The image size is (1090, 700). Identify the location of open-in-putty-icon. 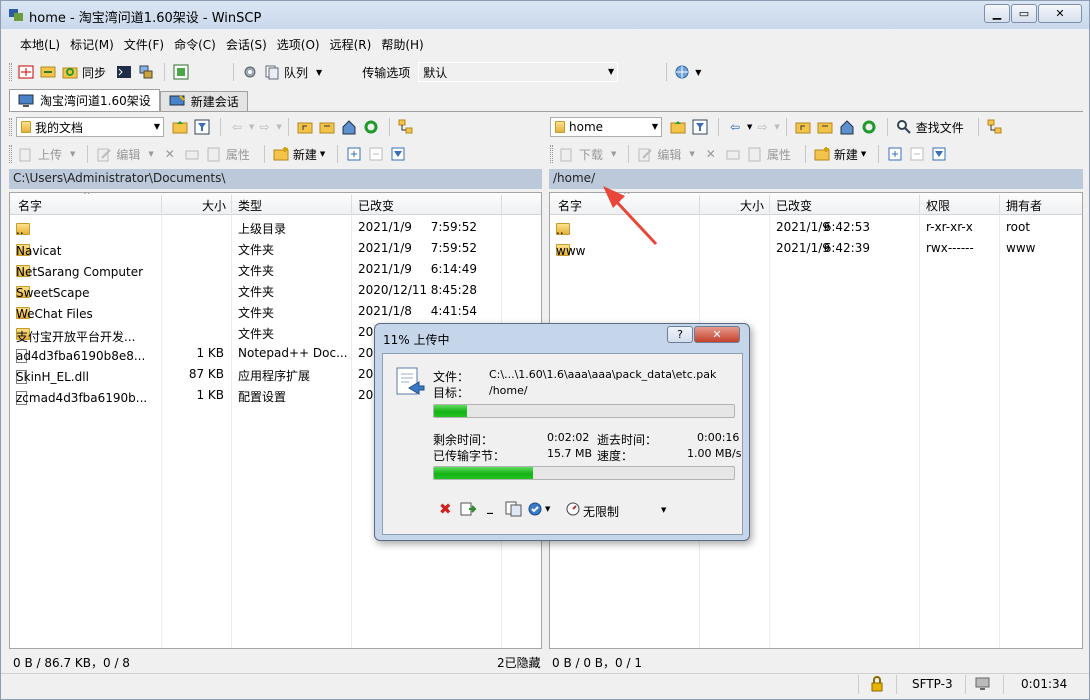
(181, 72).